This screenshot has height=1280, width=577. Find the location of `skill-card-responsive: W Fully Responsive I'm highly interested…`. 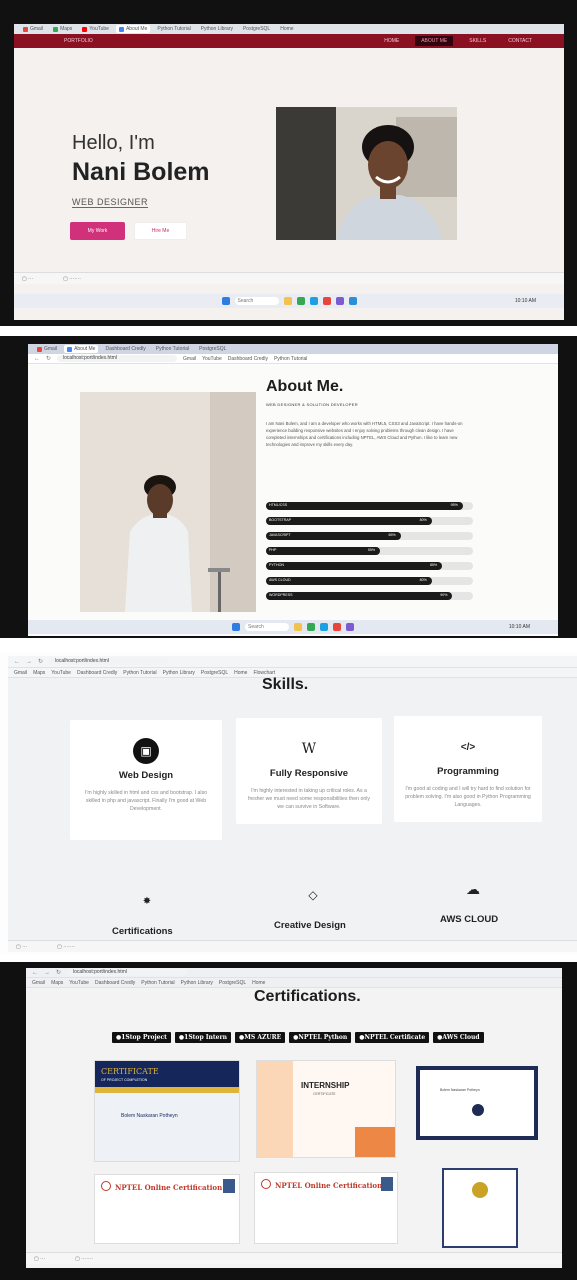

skill-card-responsive: W Fully Responsive I'm highly interested… is located at coordinates (309, 771).